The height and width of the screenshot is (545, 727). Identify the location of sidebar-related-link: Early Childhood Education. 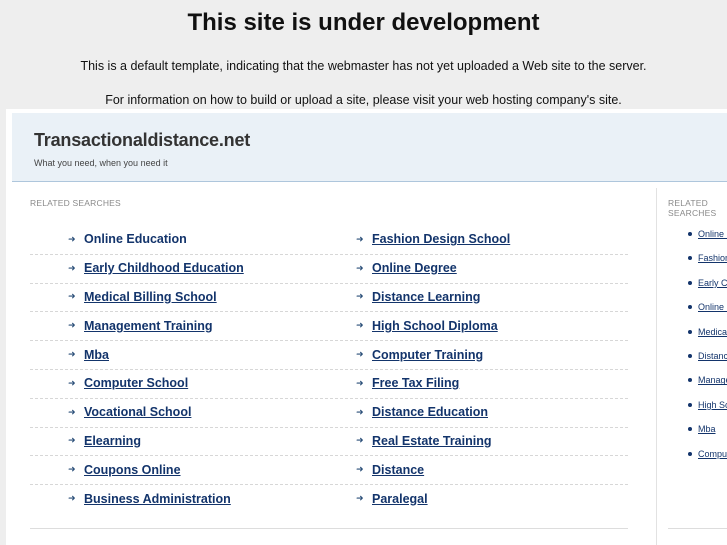
(707, 283).